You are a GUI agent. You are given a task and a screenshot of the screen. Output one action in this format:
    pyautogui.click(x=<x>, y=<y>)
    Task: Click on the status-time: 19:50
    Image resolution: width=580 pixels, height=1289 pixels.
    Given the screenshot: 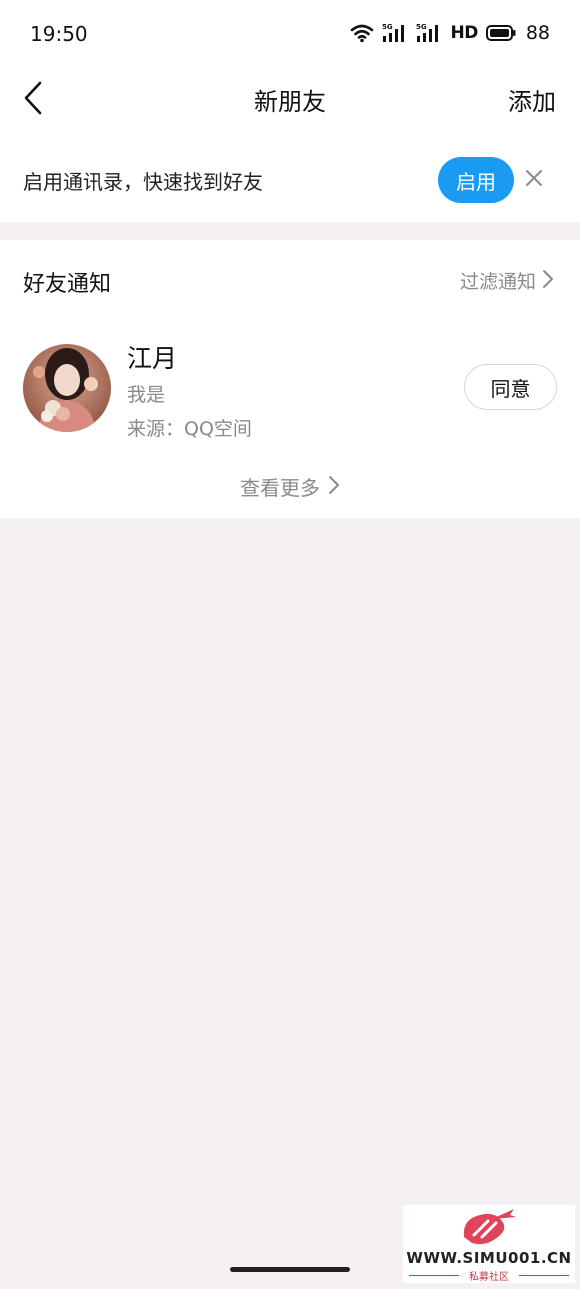 What is the action you would take?
    pyautogui.click(x=59, y=34)
    